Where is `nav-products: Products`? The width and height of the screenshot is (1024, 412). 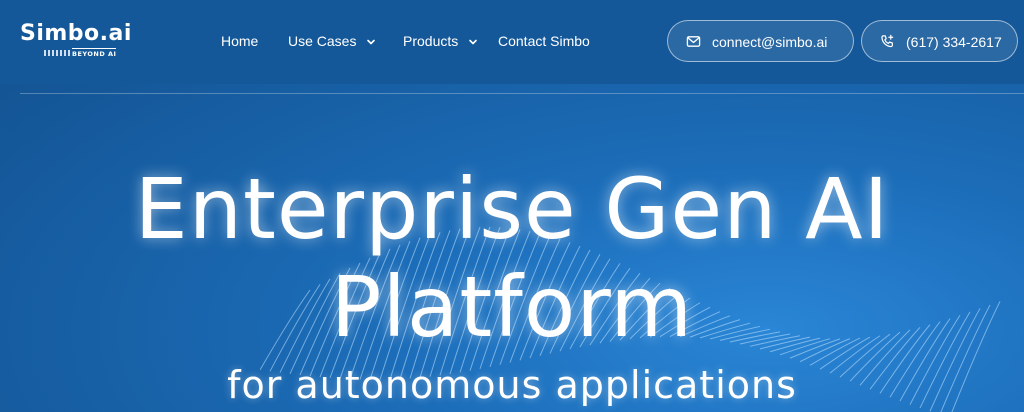 nav-products: Products is located at coordinates (440, 41).